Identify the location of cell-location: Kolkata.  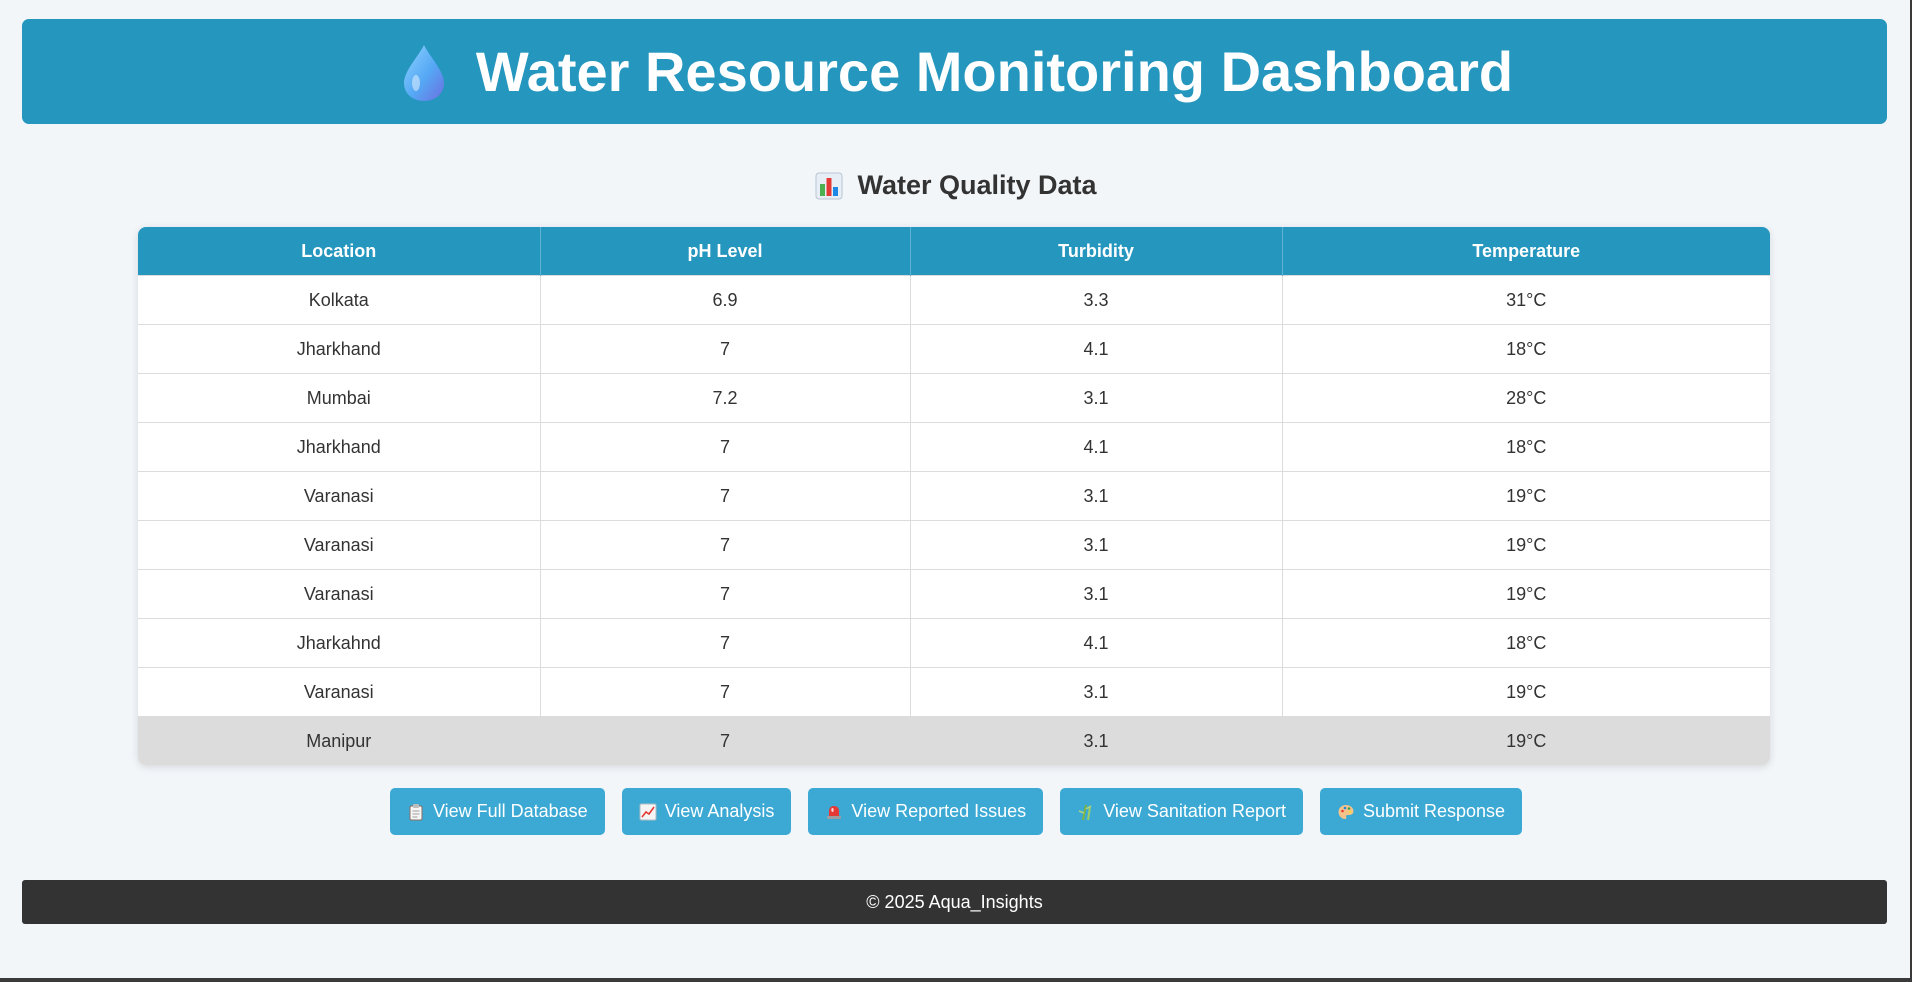
(339, 300).